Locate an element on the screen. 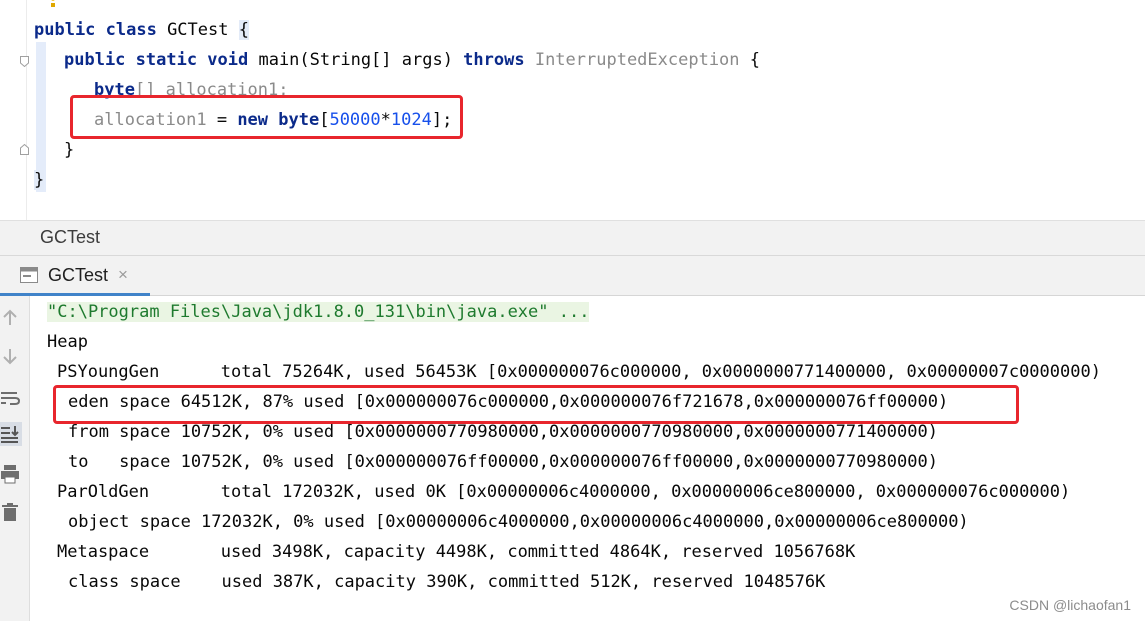 This screenshot has height=621, width=1145. arrow-down-icon is located at coordinates (10, 356).